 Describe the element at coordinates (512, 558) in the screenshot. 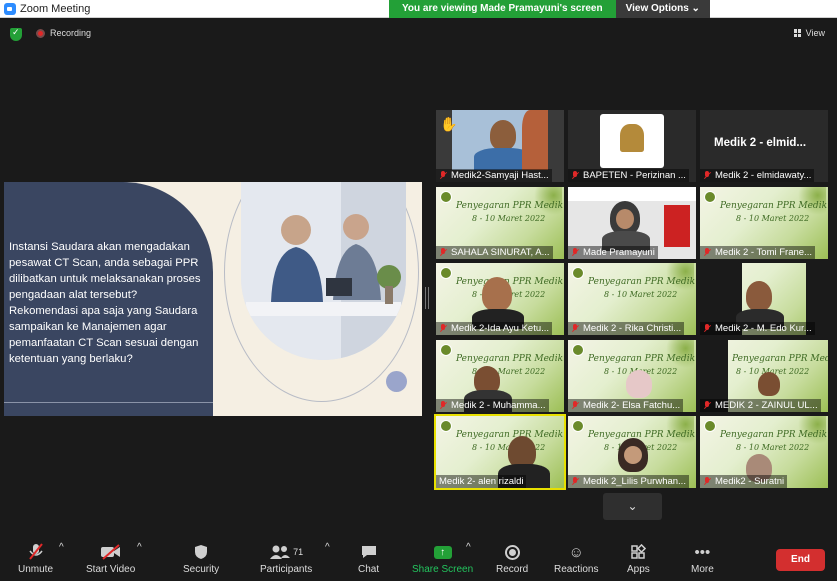

I see `record-button: Record` at that location.